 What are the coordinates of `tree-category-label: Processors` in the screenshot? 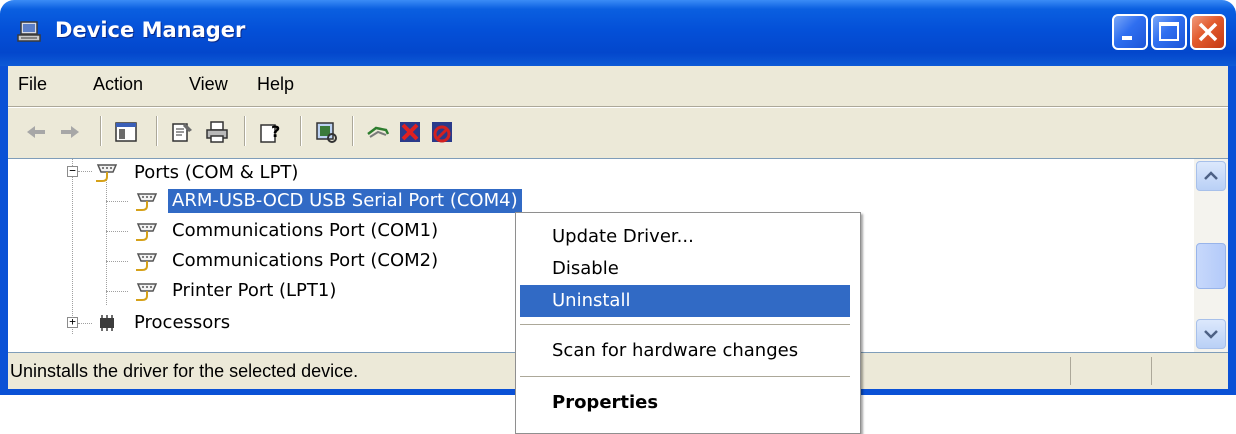 It's located at (182, 322).